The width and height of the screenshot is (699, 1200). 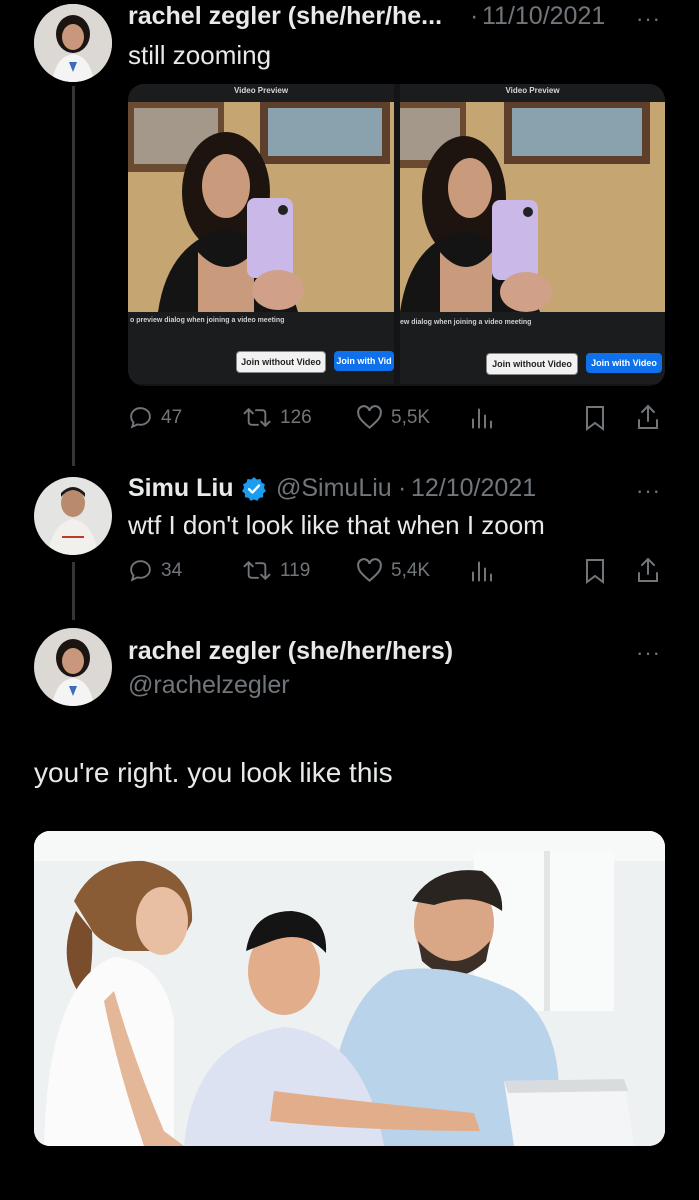 I want to click on tweet-timestamp-partial, so click(x=37, y=1193).